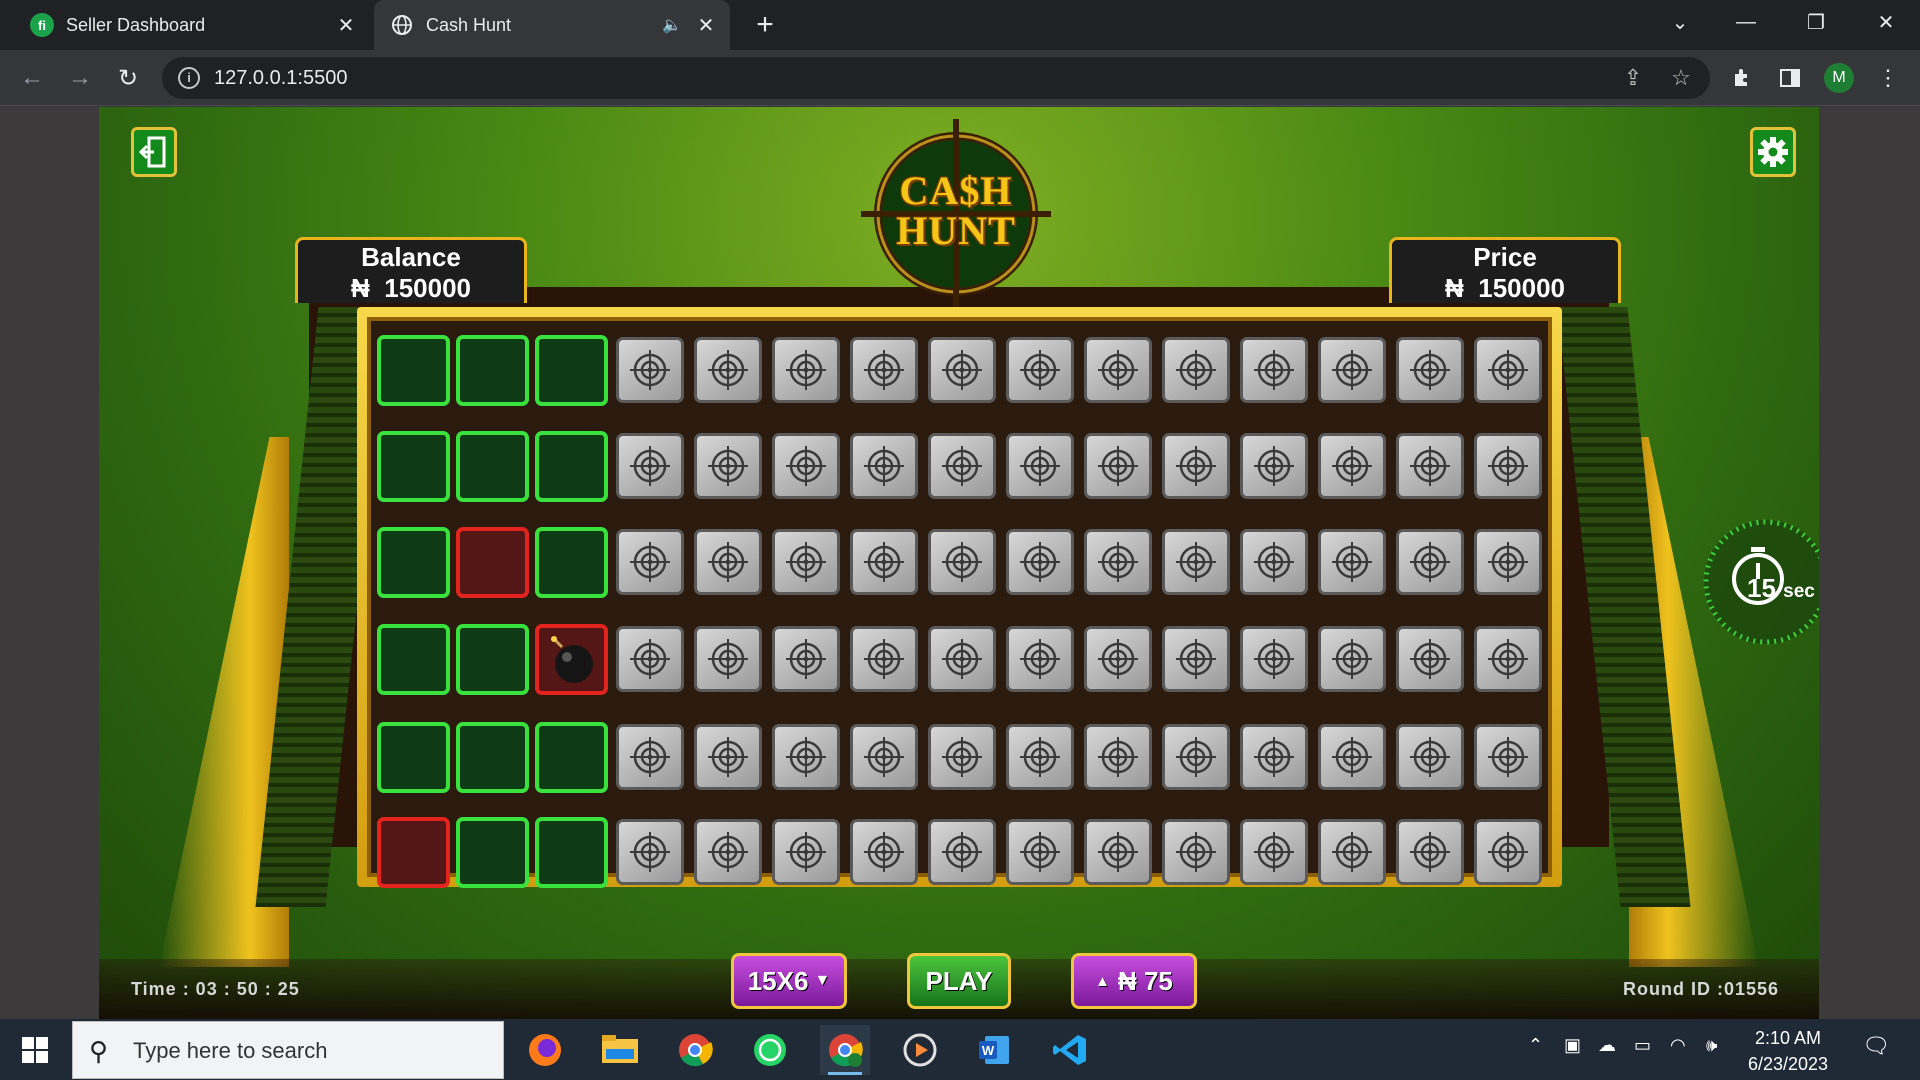  Describe the element at coordinates (1742, 78) in the screenshot. I see `extensions-icon` at that location.